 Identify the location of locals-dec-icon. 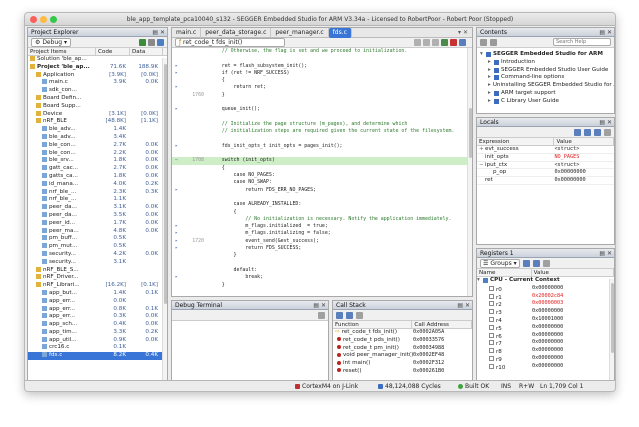
(597, 132).